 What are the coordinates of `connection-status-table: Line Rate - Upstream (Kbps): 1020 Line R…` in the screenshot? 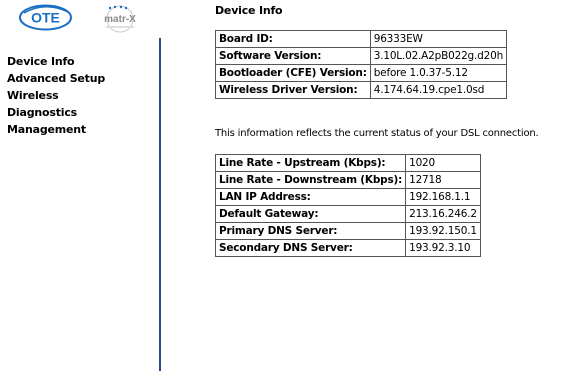 It's located at (347, 205).